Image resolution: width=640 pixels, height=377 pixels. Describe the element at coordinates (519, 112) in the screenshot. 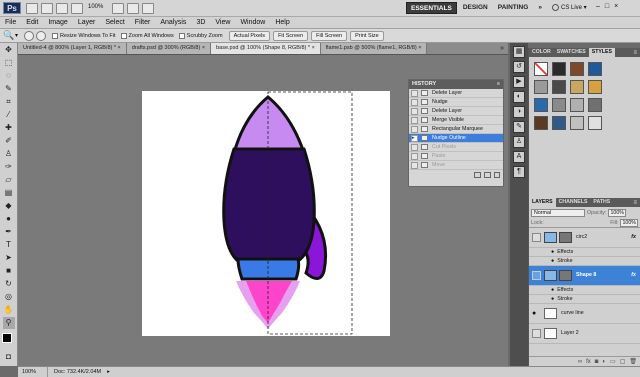

I see `masks-icon: ◑` at that location.